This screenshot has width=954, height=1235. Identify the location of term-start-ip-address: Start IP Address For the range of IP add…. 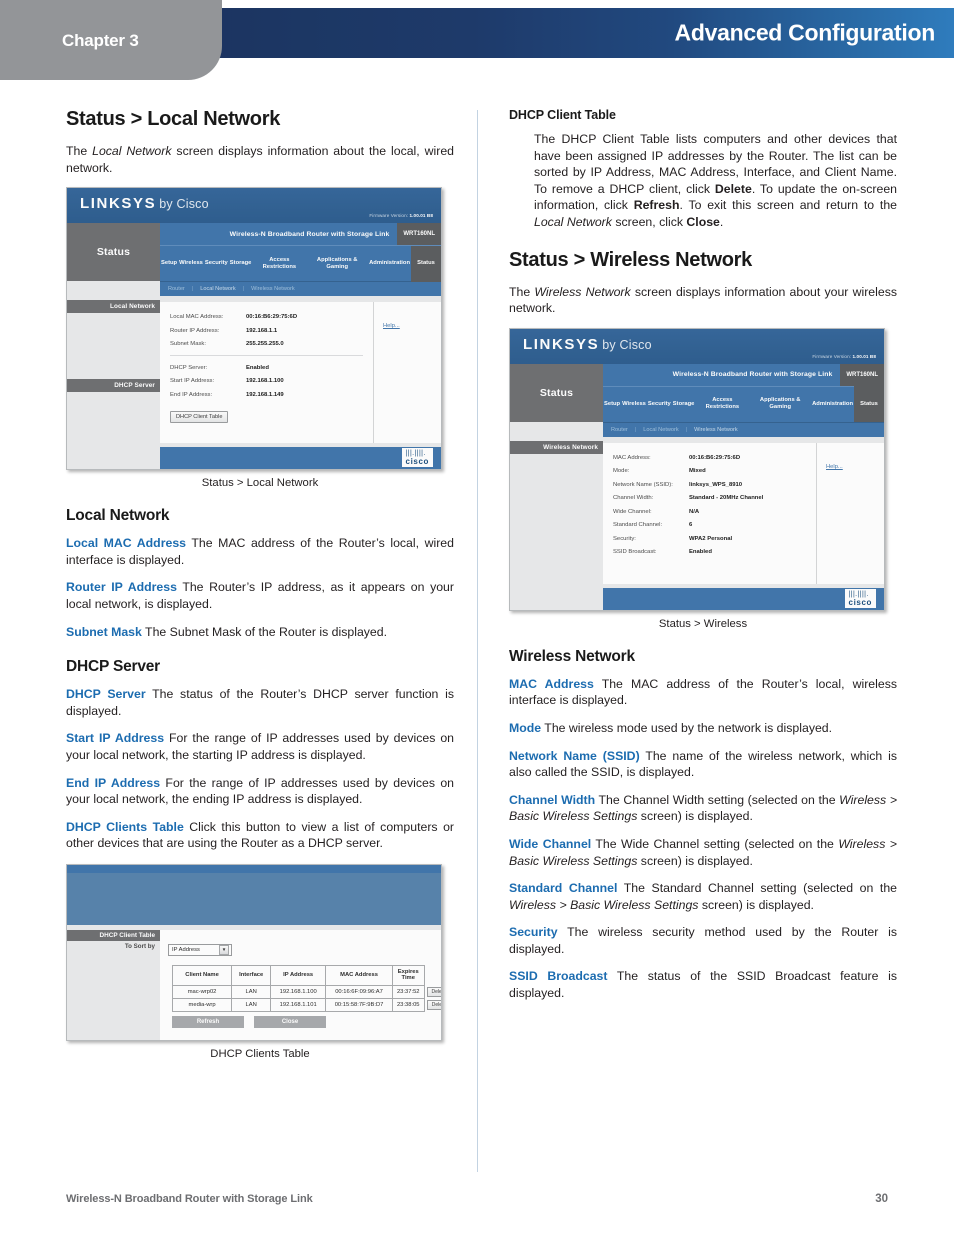
(260, 746).